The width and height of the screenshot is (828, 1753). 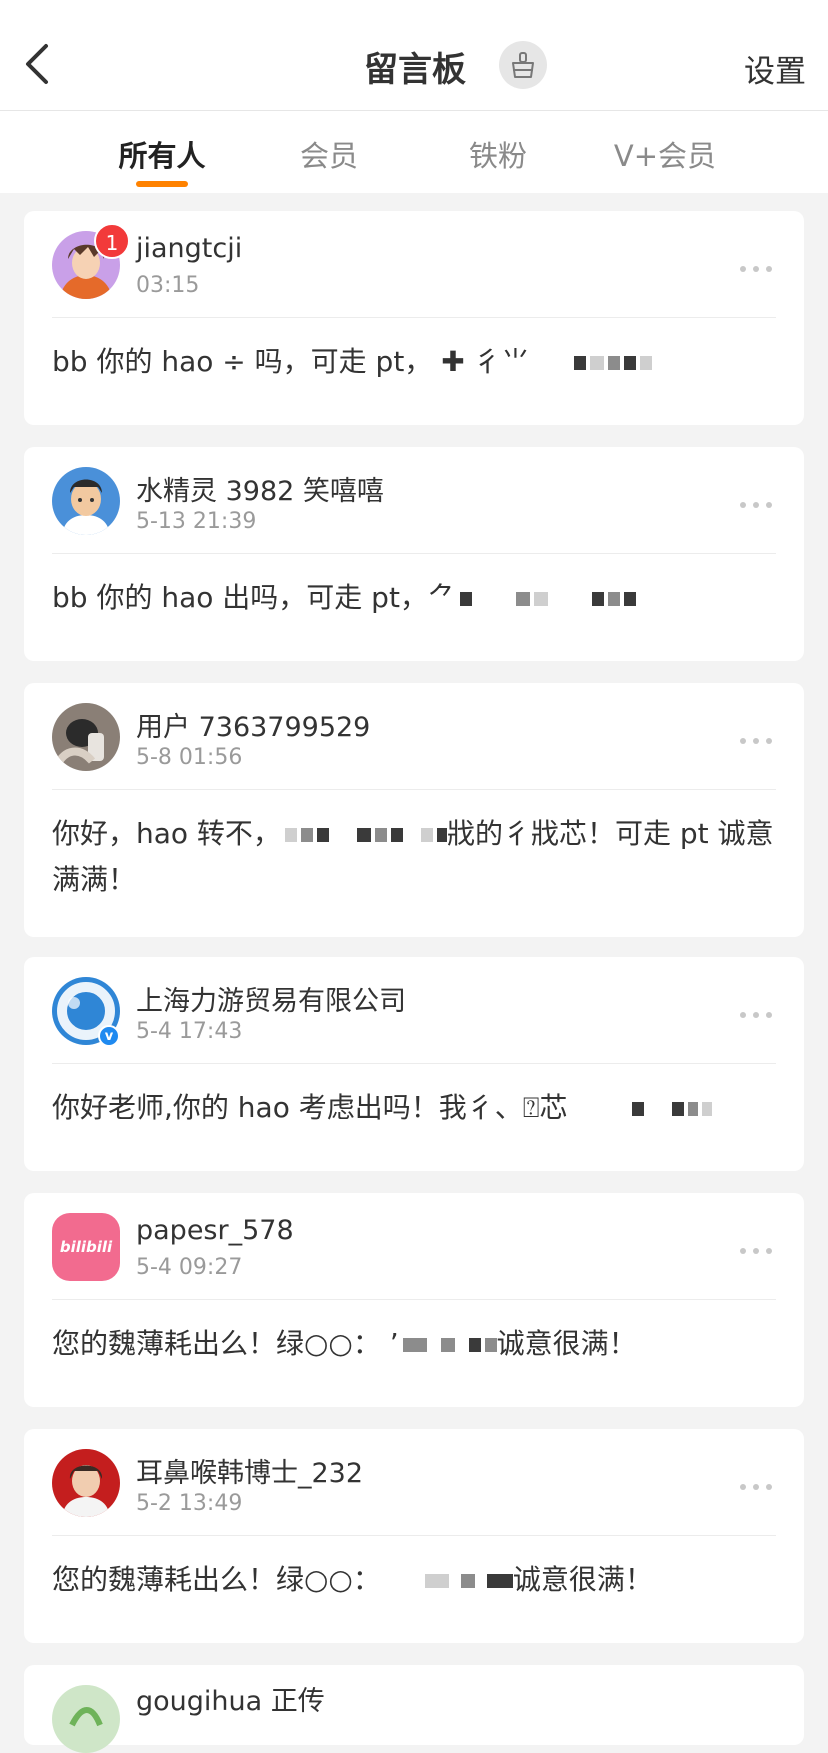 What do you see at coordinates (414, 1709) in the screenshot?
I see `message-card: gougihua 正传` at bounding box center [414, 1709].